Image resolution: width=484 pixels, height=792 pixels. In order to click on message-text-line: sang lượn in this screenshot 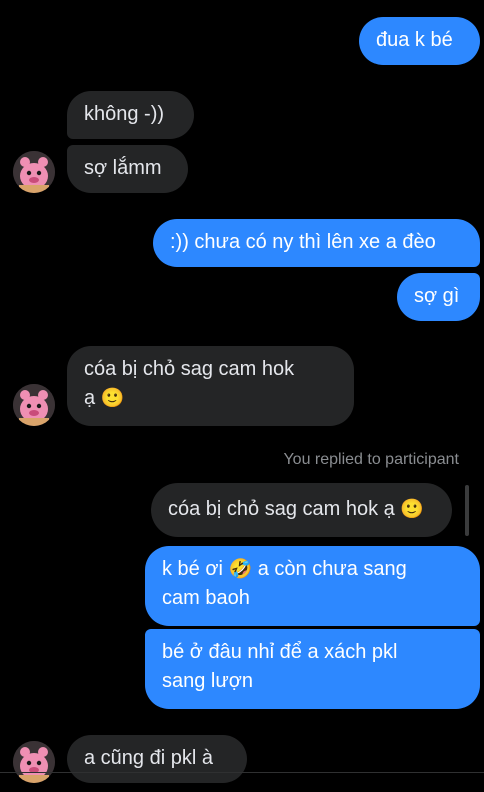, I will do `click(207, 681)`.